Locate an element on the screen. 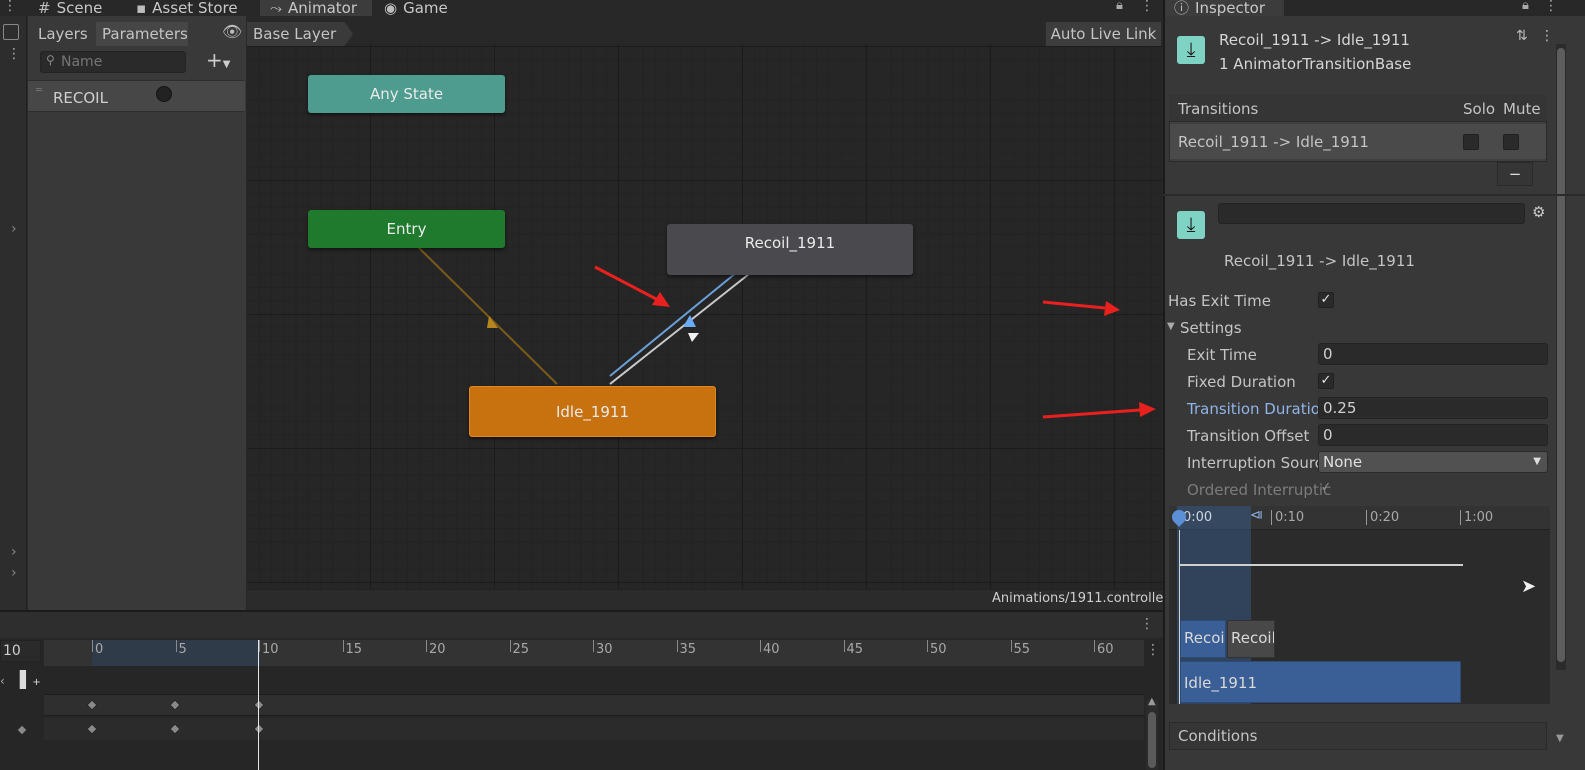 Image resolution: width=1585 pixels, height=770 pixels. ruler-tick-label: 20 is located at coordinates (437, 649).